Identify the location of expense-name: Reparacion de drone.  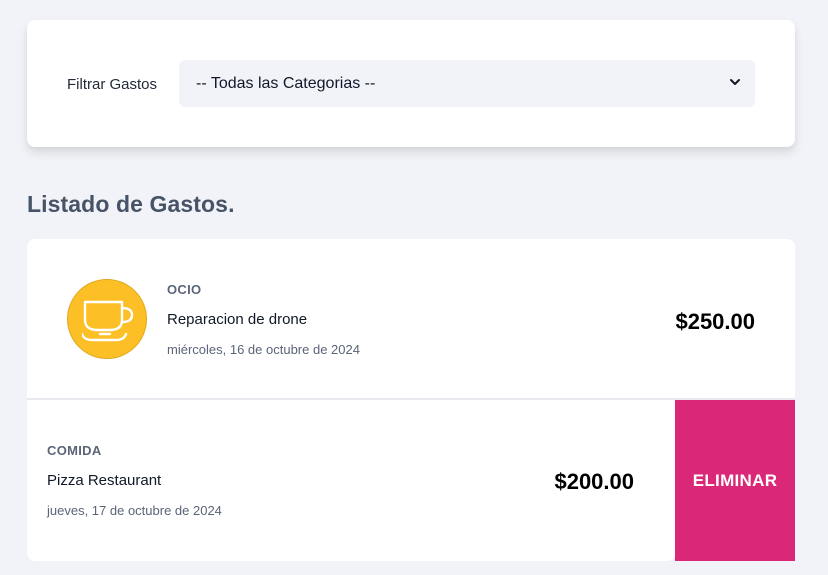
(237, 319).